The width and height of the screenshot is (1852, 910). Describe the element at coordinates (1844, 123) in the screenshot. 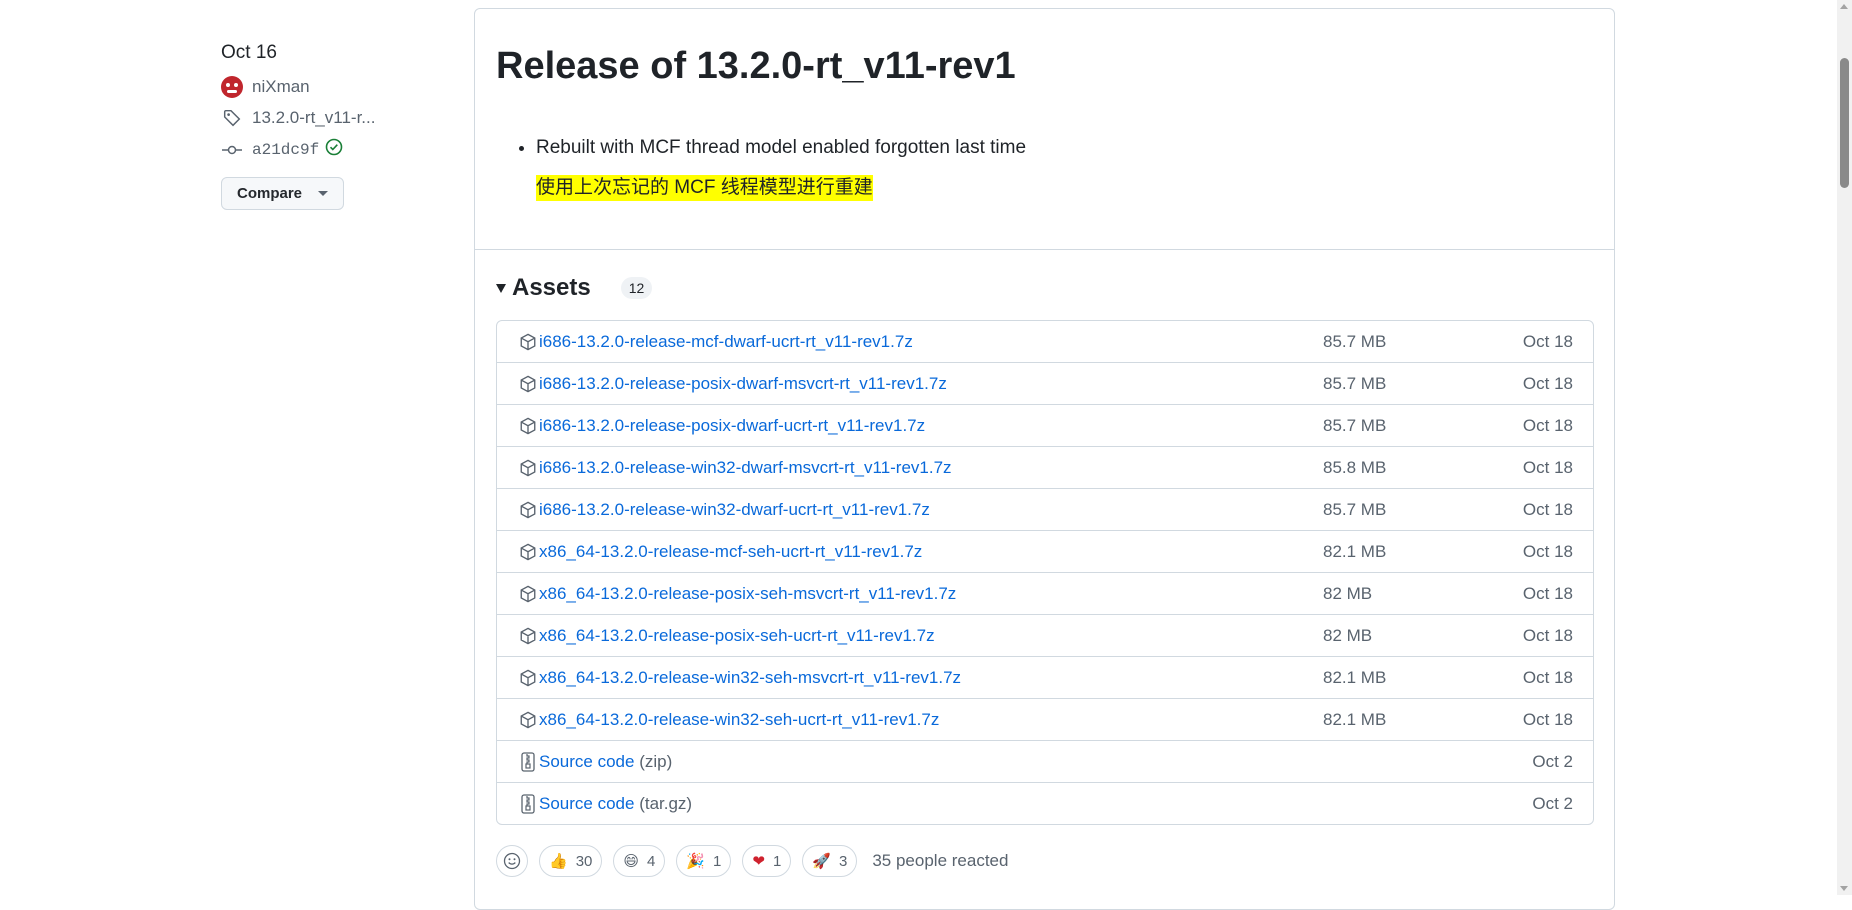

I see `scroll-thumb` at that location.